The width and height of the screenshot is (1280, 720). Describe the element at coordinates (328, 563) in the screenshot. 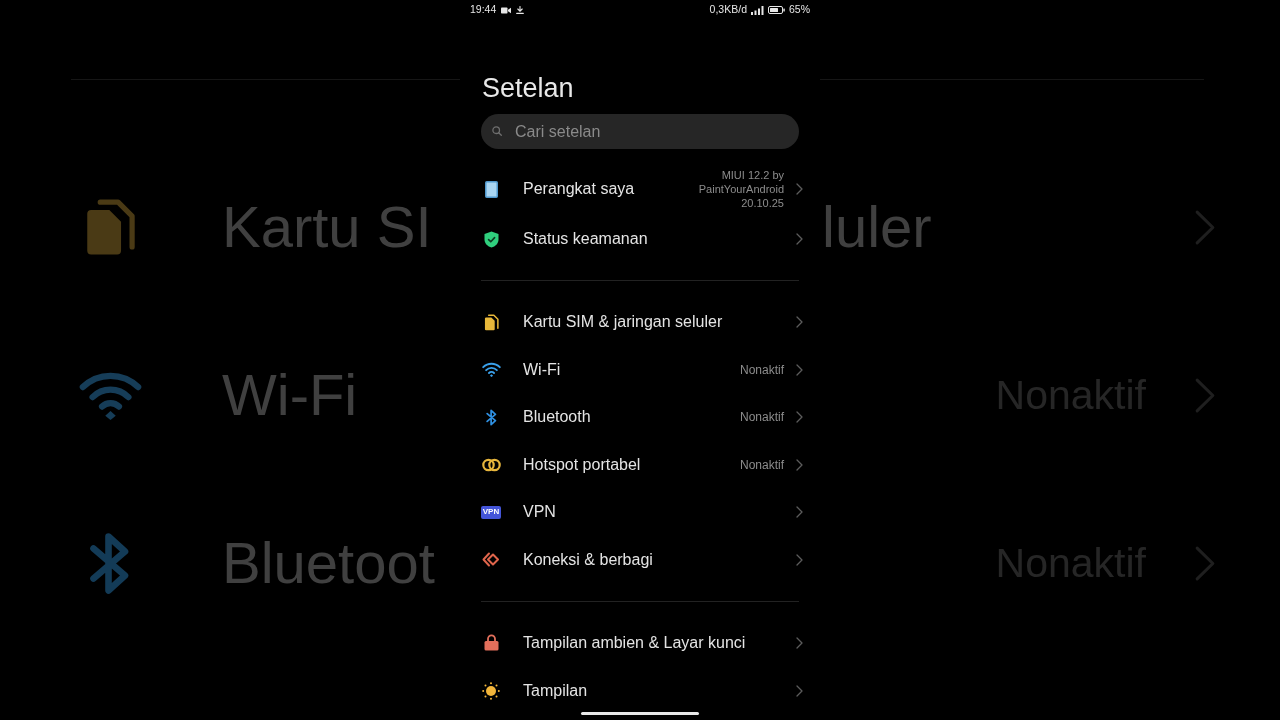

I see `blurred-label: Bluetoot` at that location.